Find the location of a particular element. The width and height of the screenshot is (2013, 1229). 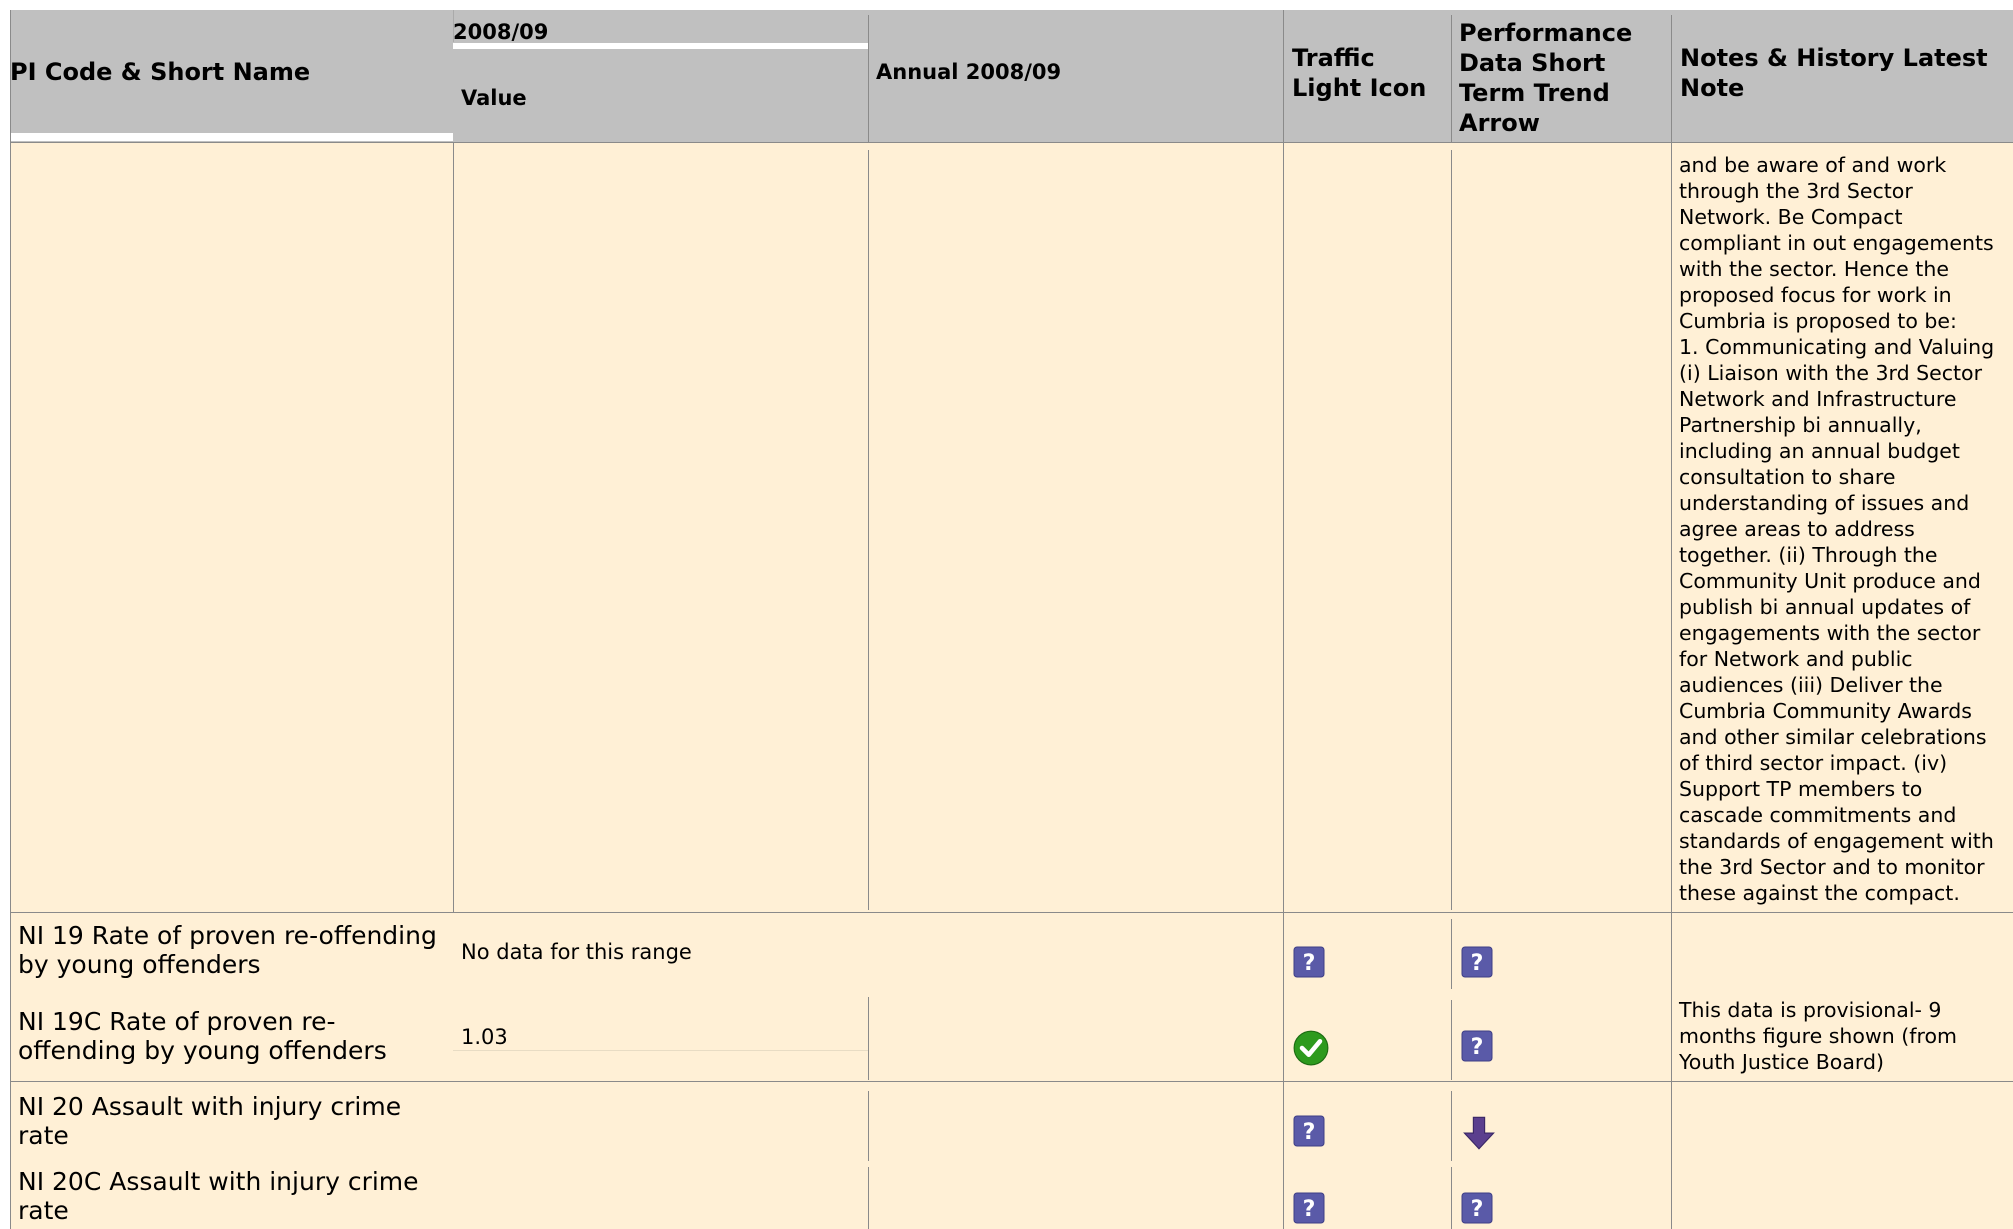

row-ni19c-value: 1.03 is located at coordinates (484, 1037).